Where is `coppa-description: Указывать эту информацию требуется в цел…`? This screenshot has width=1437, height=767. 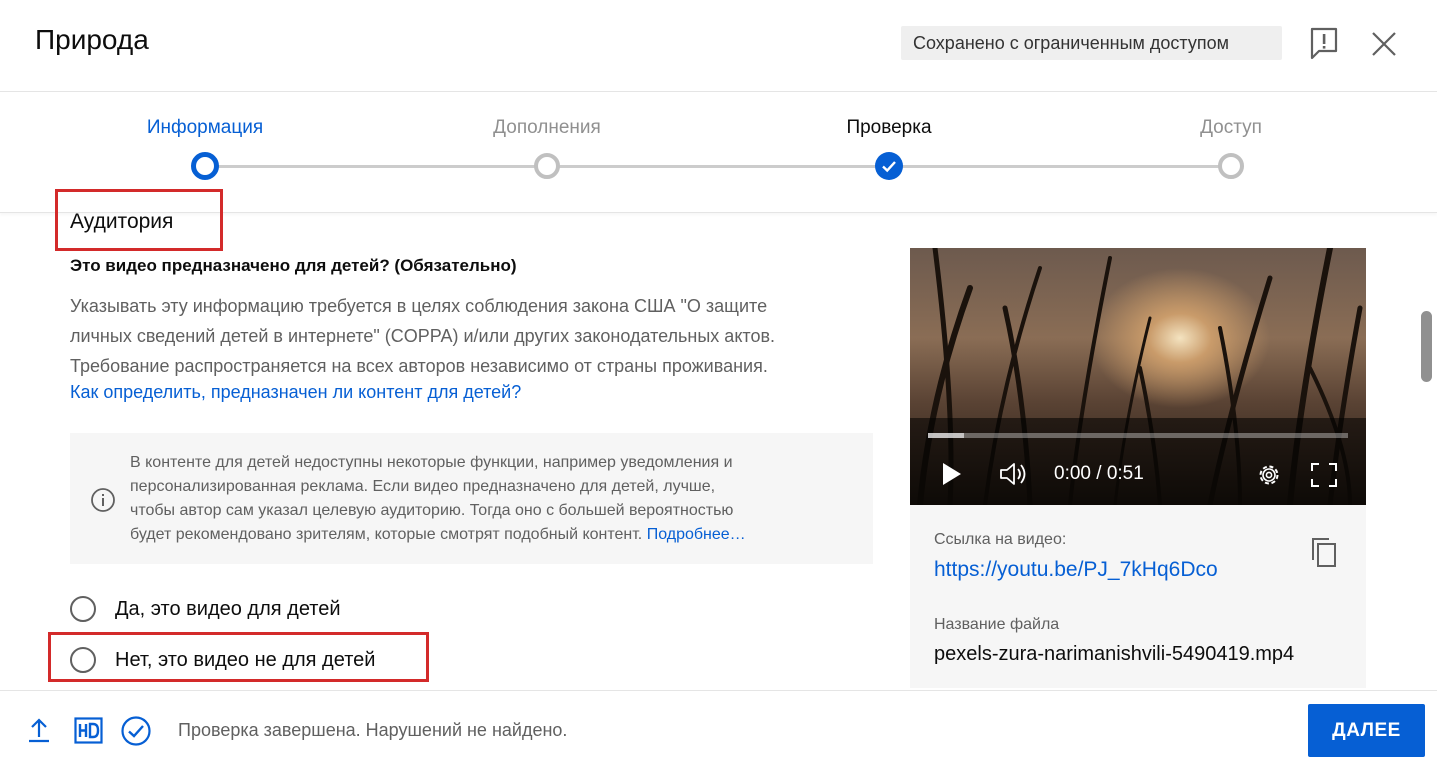 coppa-description: Указывать эту информацию требуется в цел… is located at coordinates (470, 336).